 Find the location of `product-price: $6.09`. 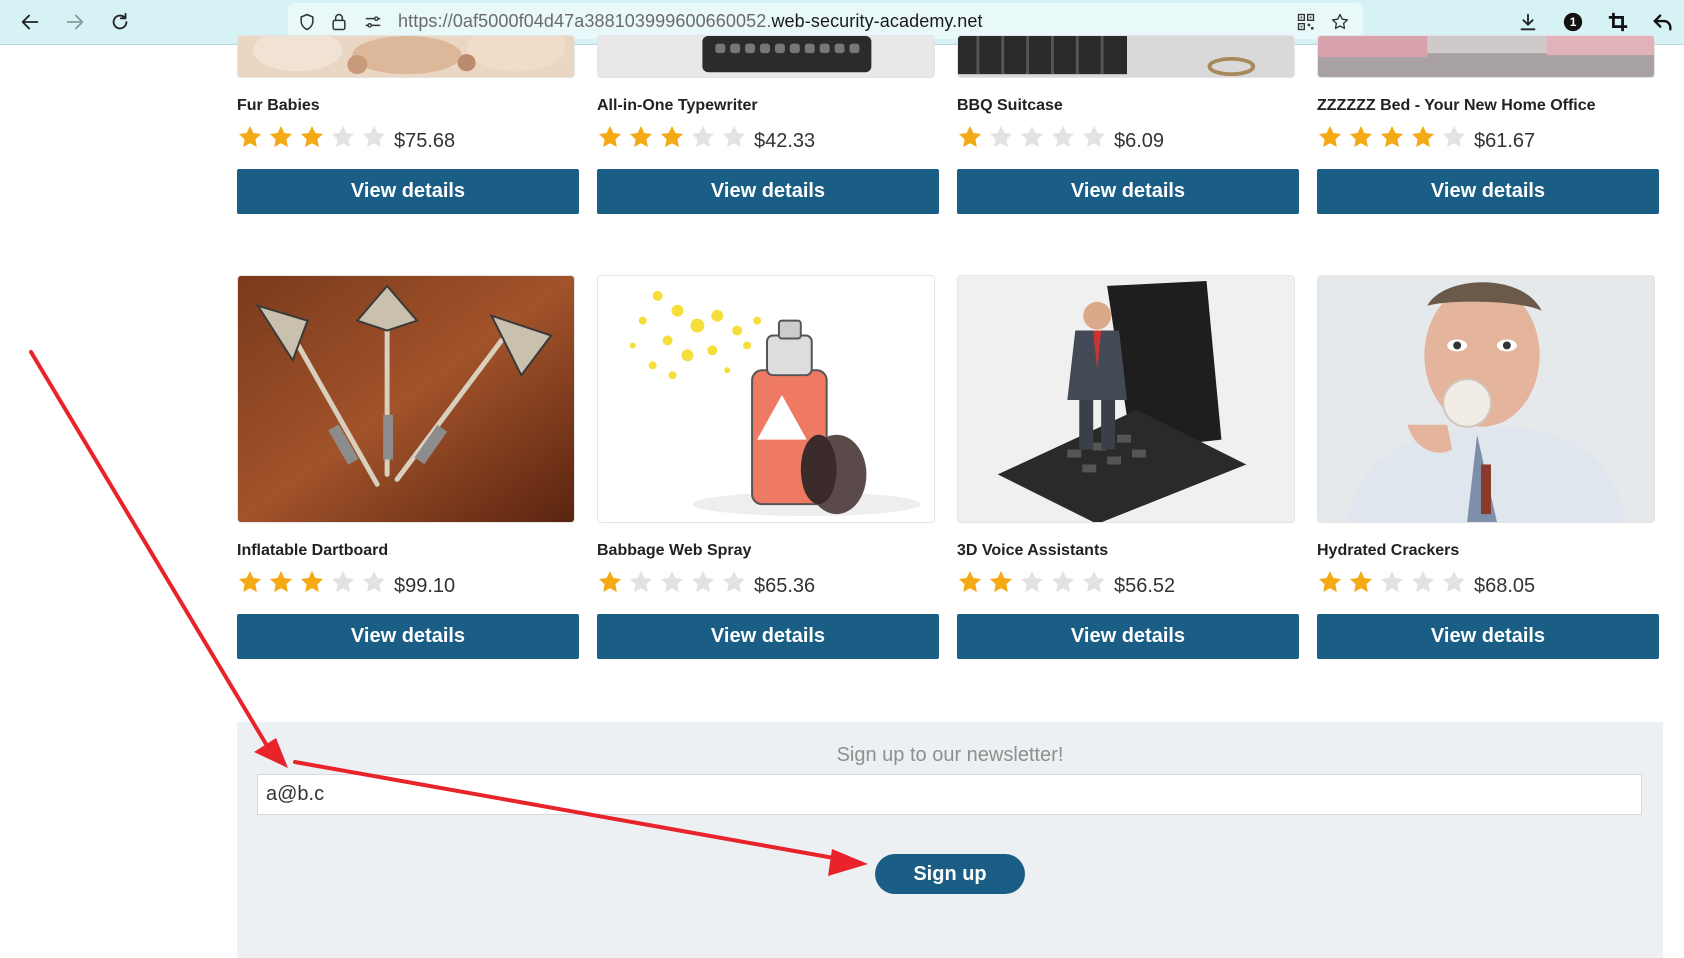

product-price: $6.09 is located at coordinates (1139, 141).